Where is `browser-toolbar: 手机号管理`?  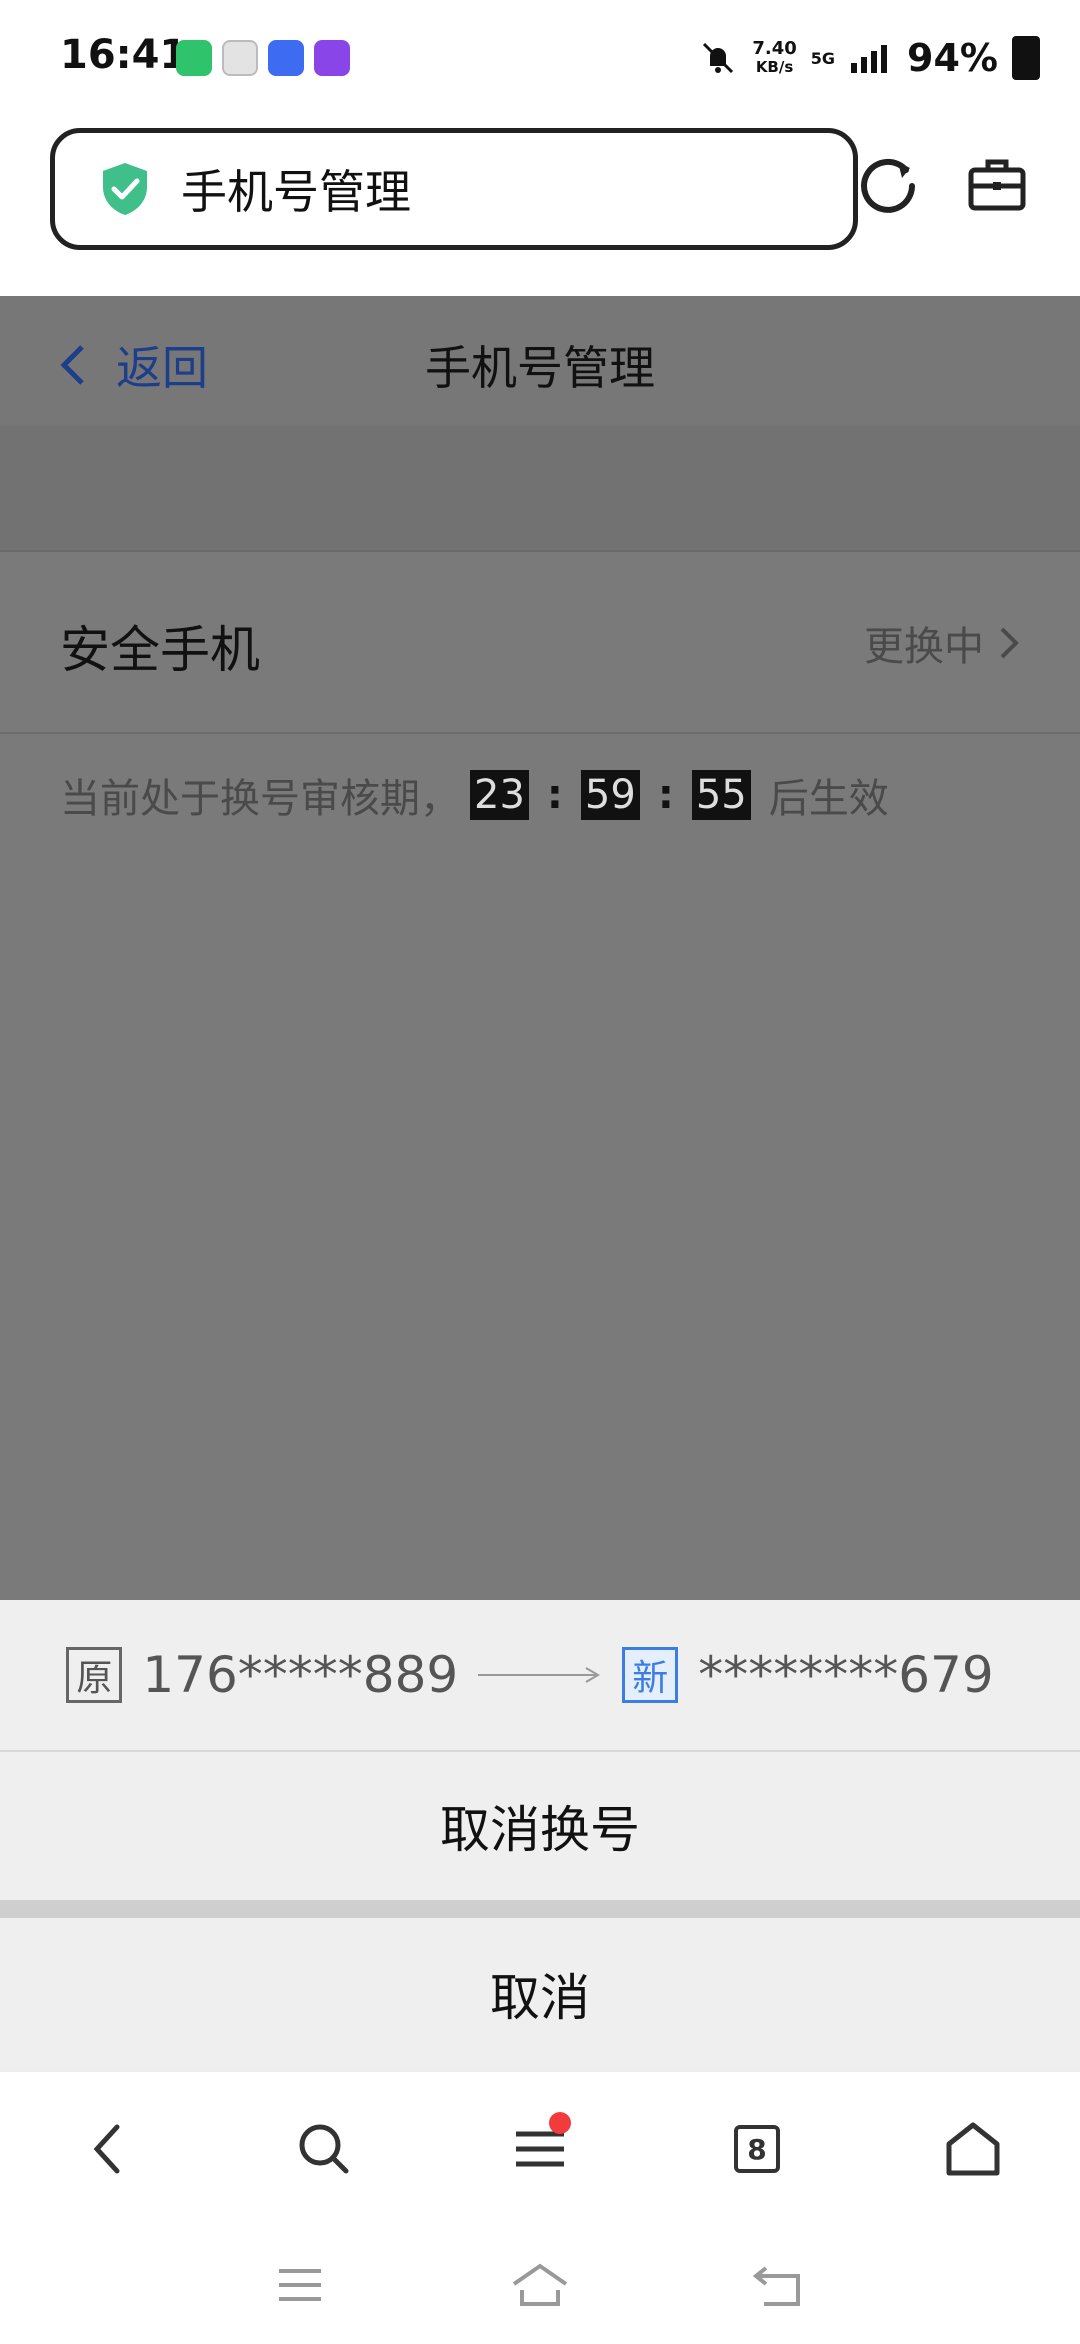
browser-toolbar: 手机号管理 is located at coordinates (540, 208).